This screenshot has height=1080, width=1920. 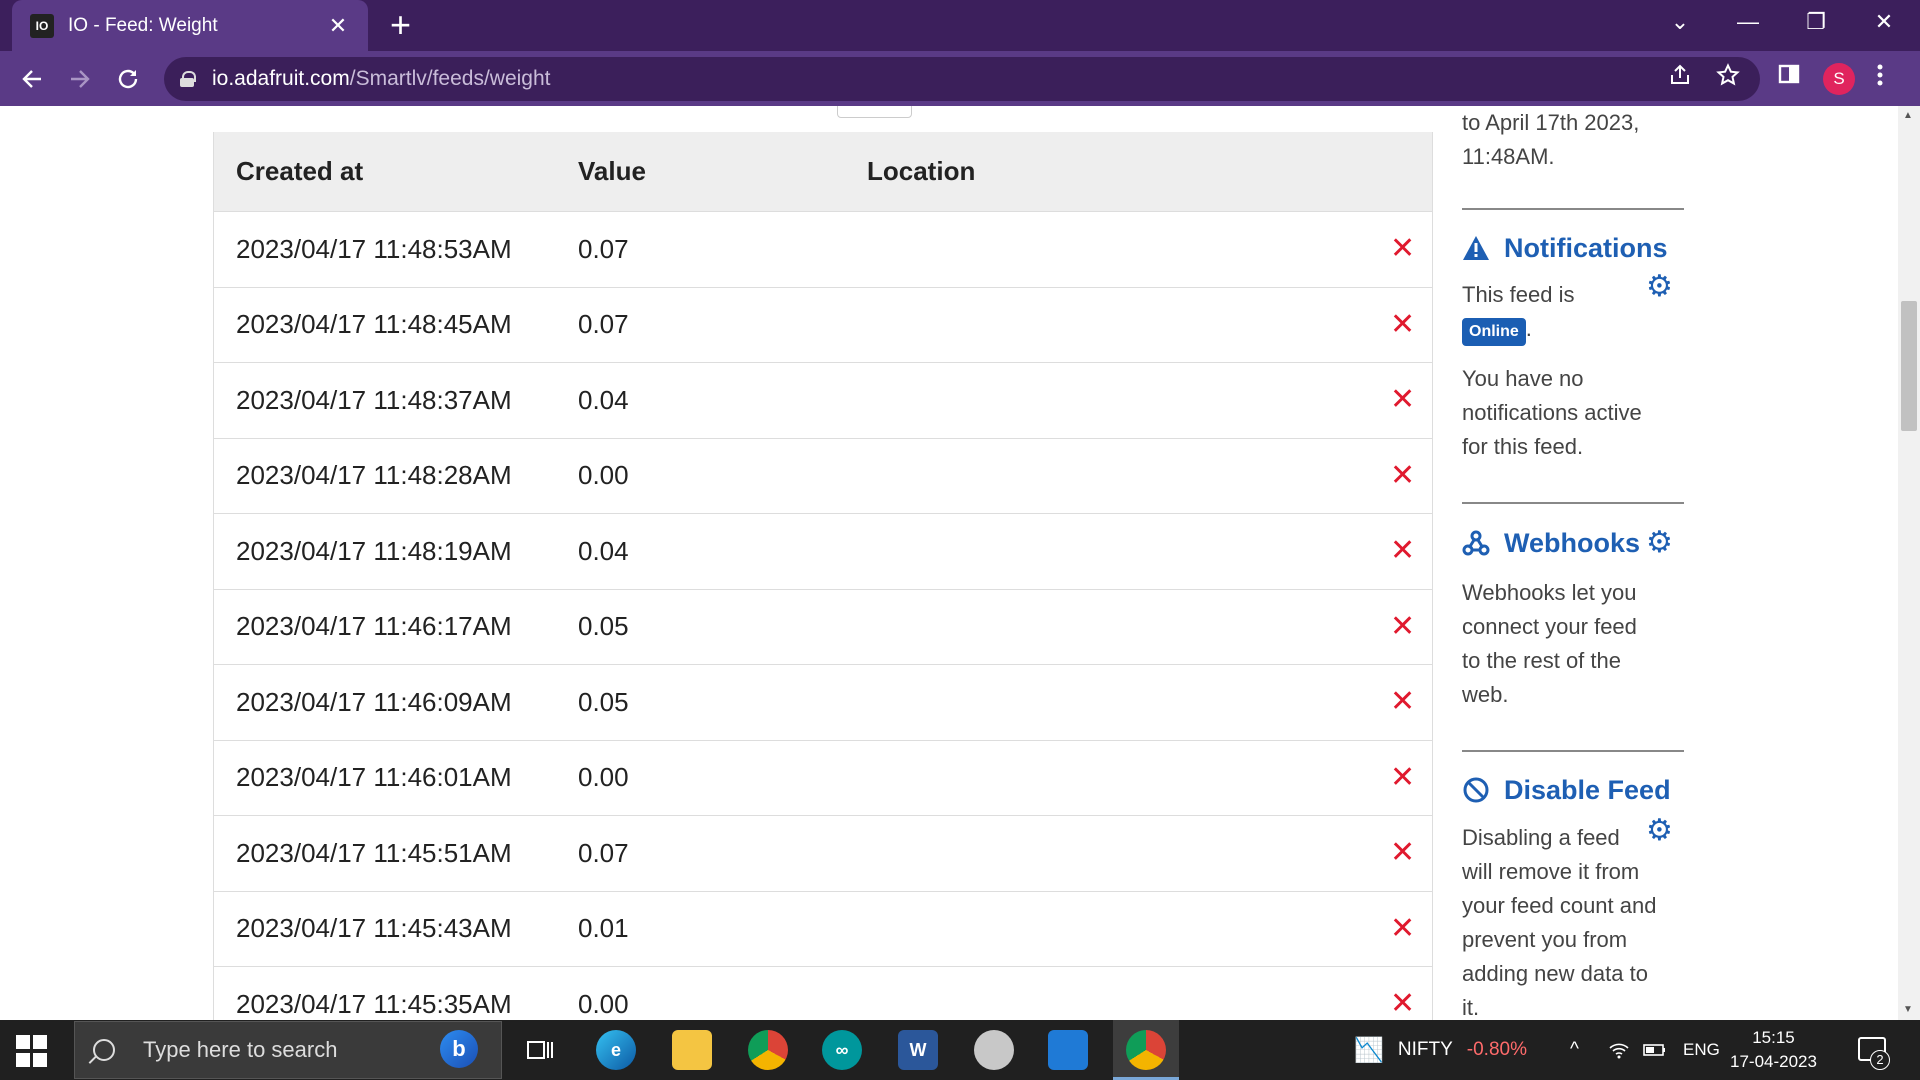 What do you see at coordinates (962, 79) in the screenshot?
I see `address-bar: io.adafruit.com/Smartlv/feeds/weight` at bounding box center [962, 79].